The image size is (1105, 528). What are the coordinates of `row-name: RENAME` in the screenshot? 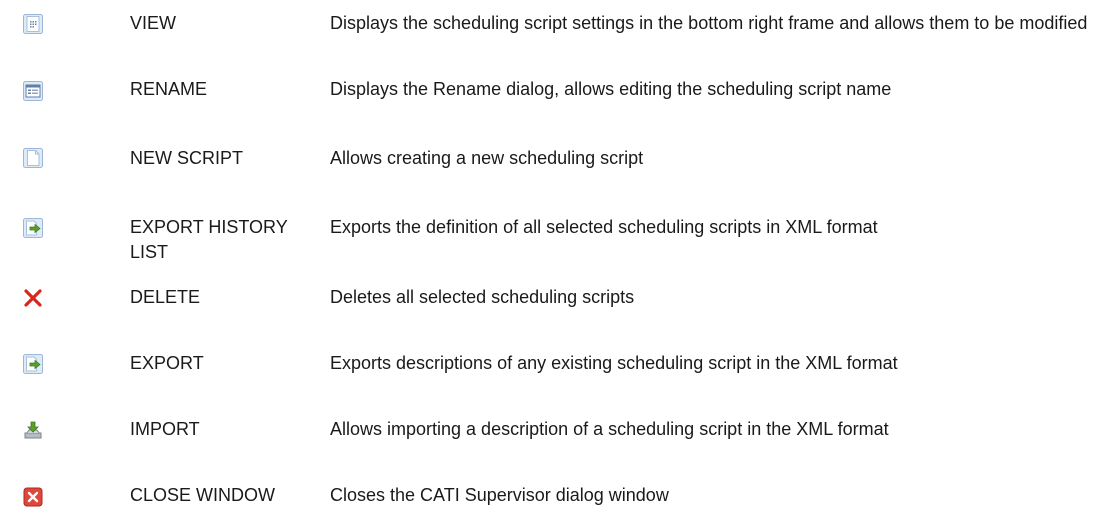 It's located at (169, 89).